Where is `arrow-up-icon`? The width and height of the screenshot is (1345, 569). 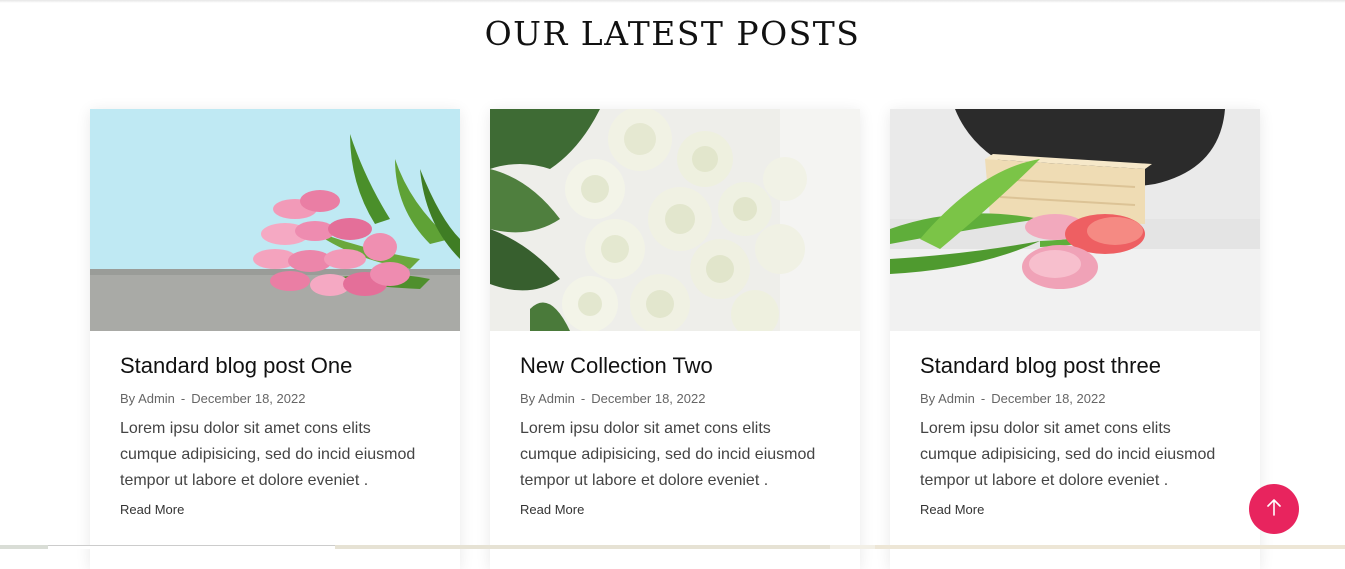 arrow-up-icon is located at coordinates (1274, 509).